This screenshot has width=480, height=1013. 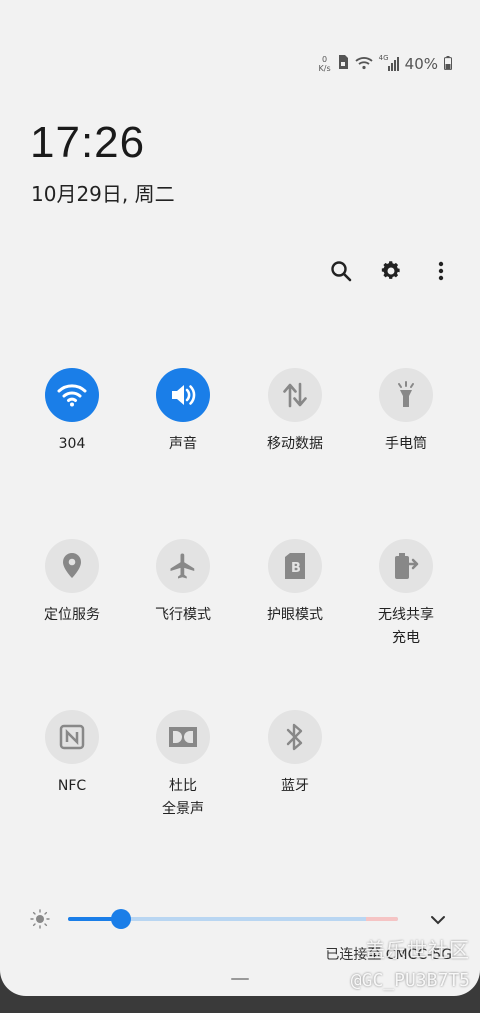 I want to click on tile-label: 无线共享 充电, so click(x=406, y=626).